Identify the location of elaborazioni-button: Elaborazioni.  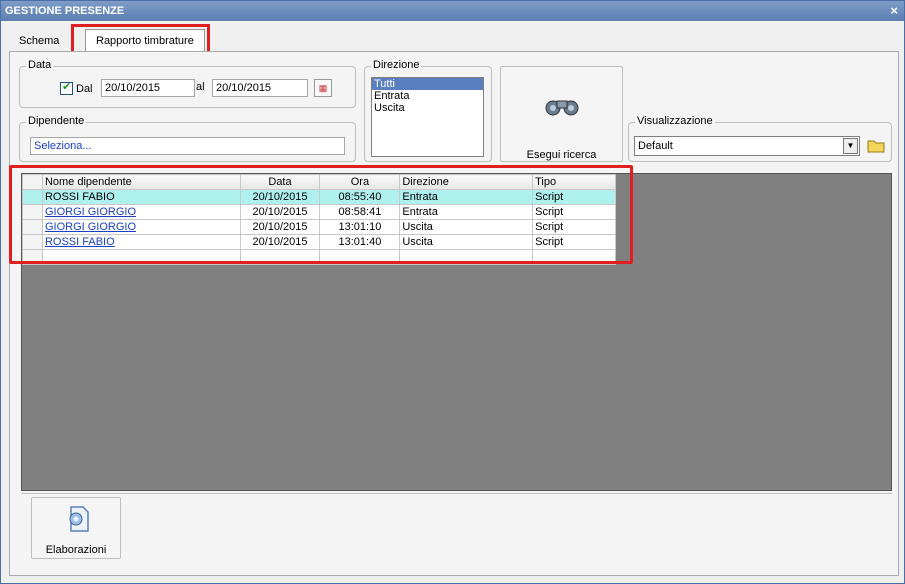
(76, 528).